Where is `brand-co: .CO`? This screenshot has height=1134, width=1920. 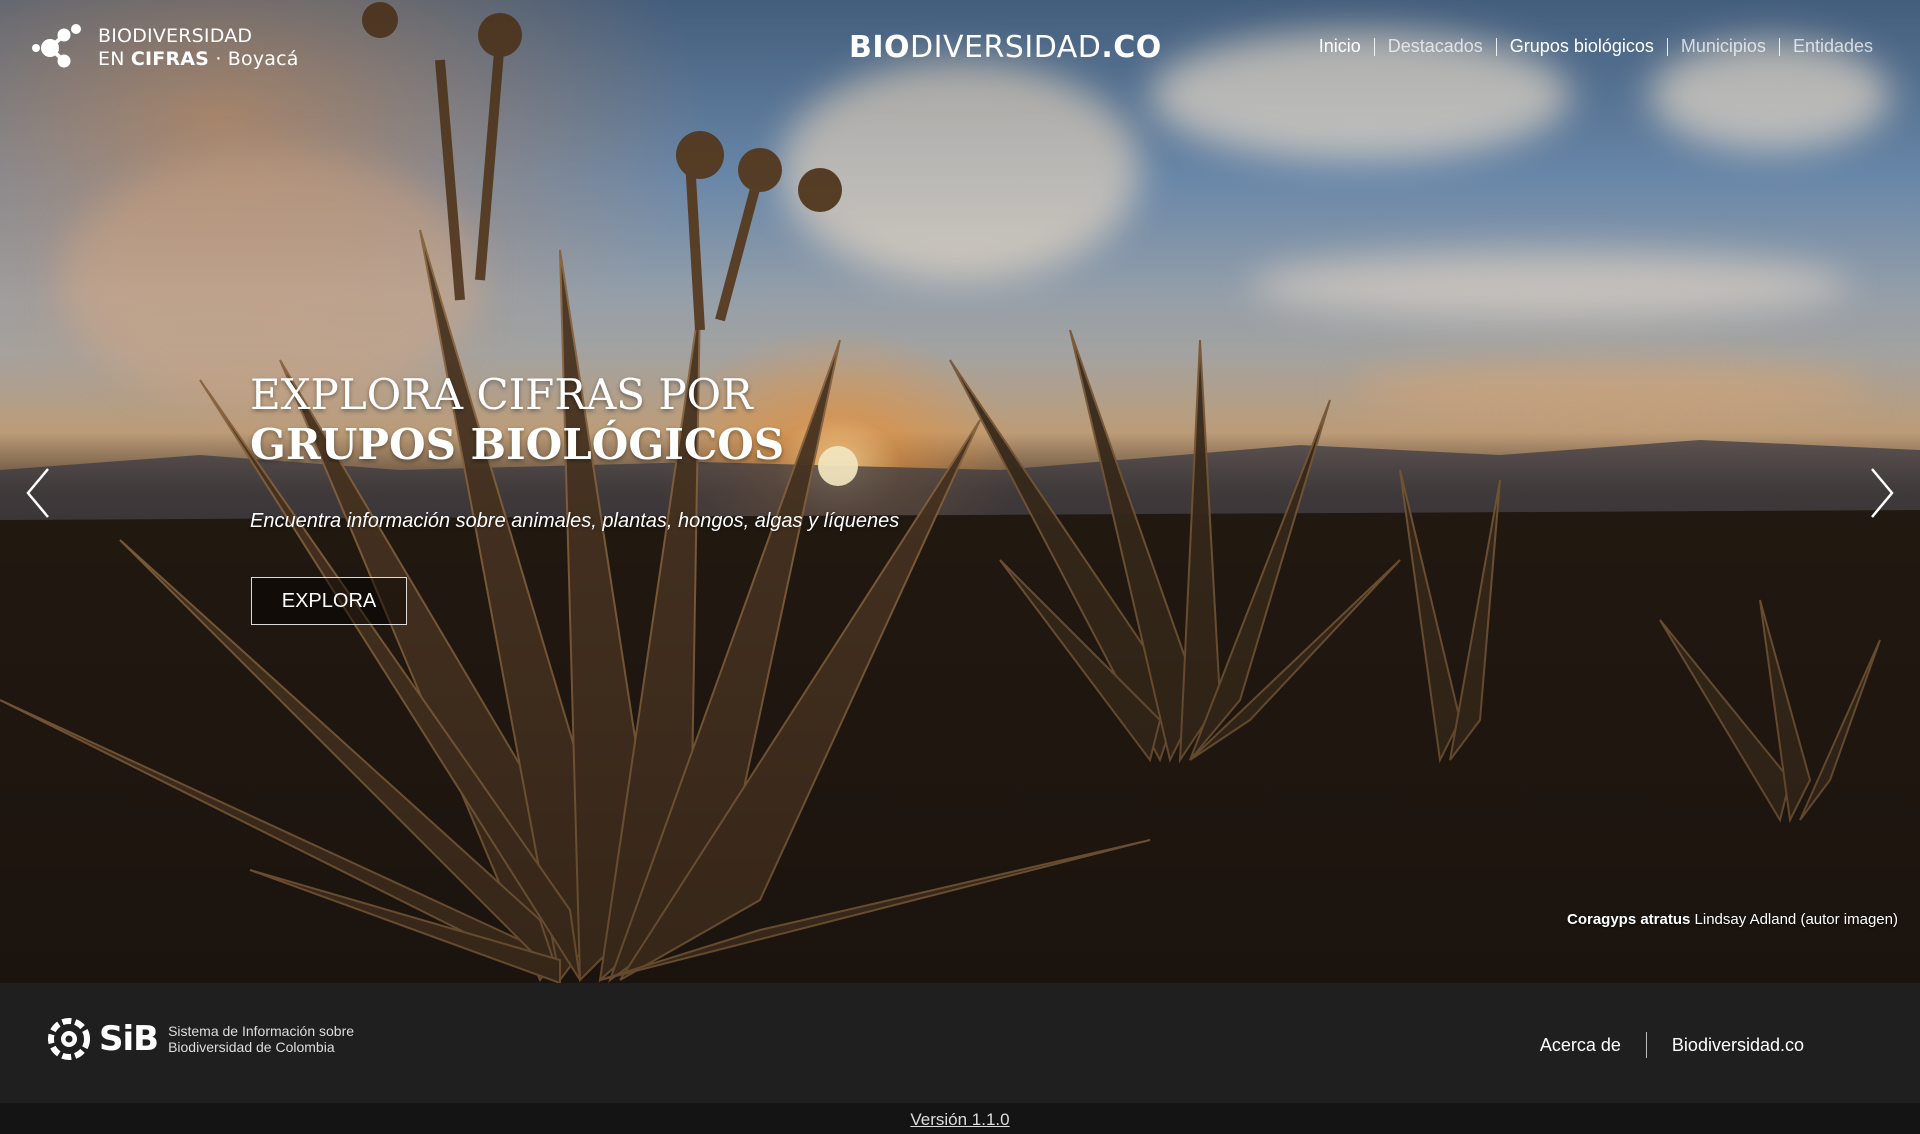
brand-co: .CO is located at coordinates (1131, 47).